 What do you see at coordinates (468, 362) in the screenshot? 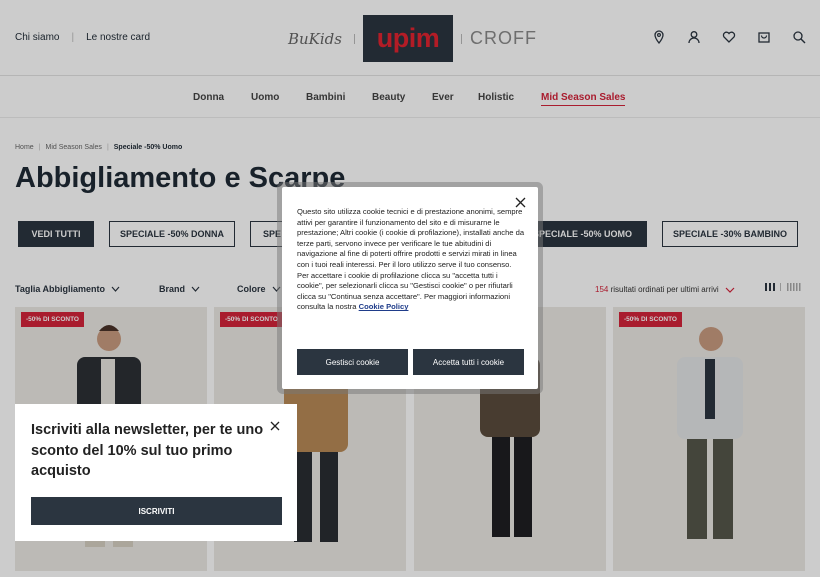
I see `accept-cookies-button: Accetta tutti i cookie` at bounding box center [468, 362].